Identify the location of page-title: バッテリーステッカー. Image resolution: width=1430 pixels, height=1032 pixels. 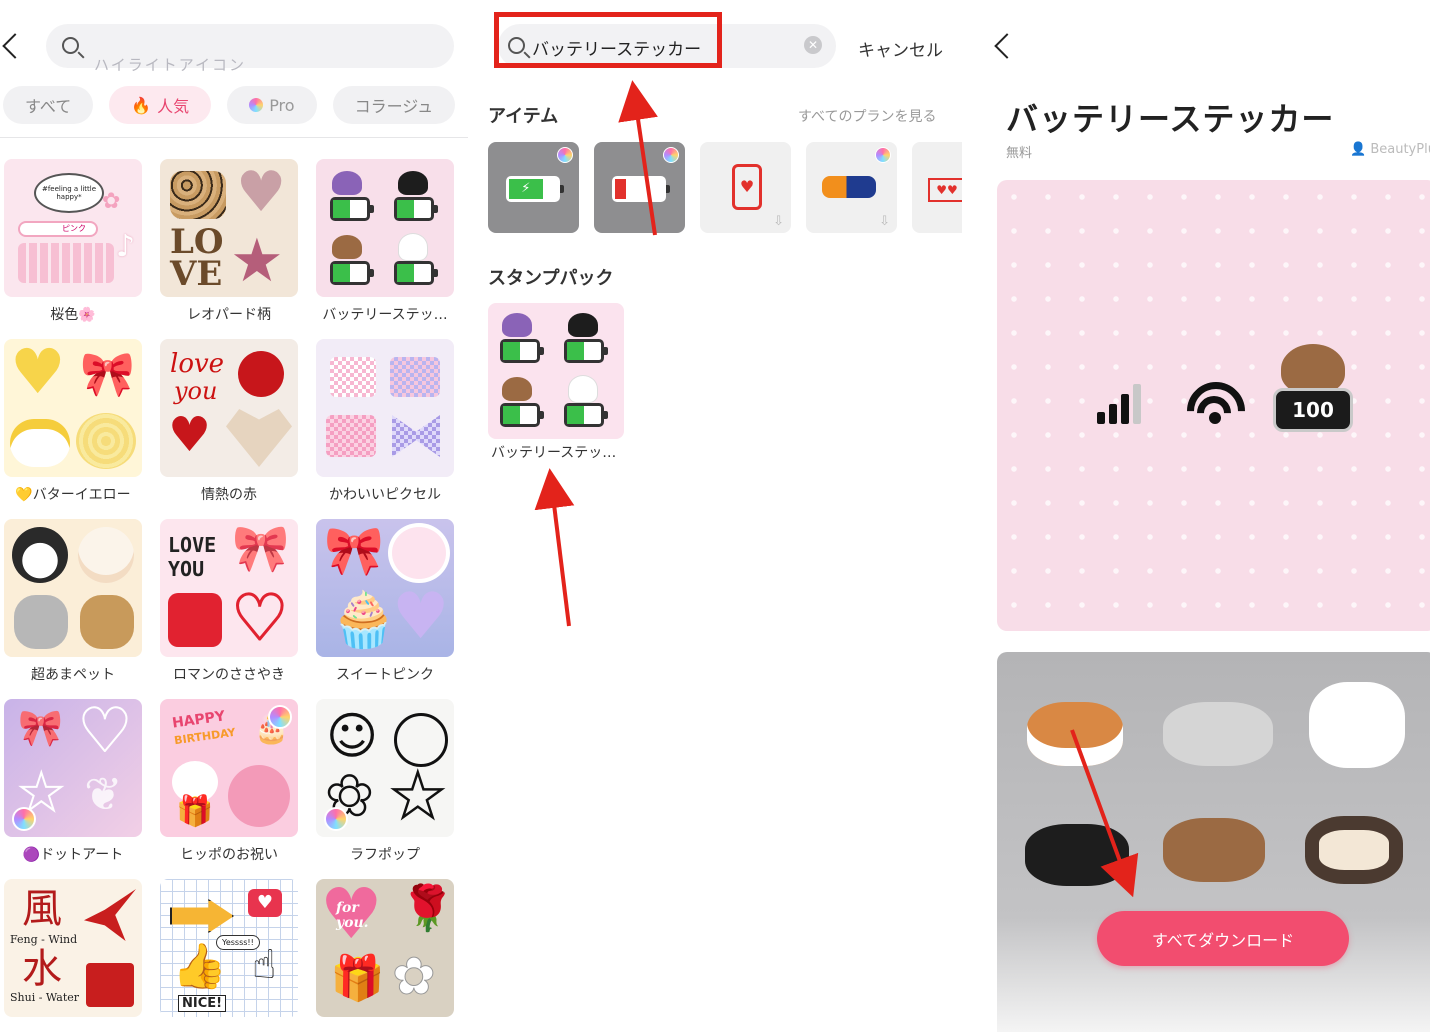
(1170, 119).